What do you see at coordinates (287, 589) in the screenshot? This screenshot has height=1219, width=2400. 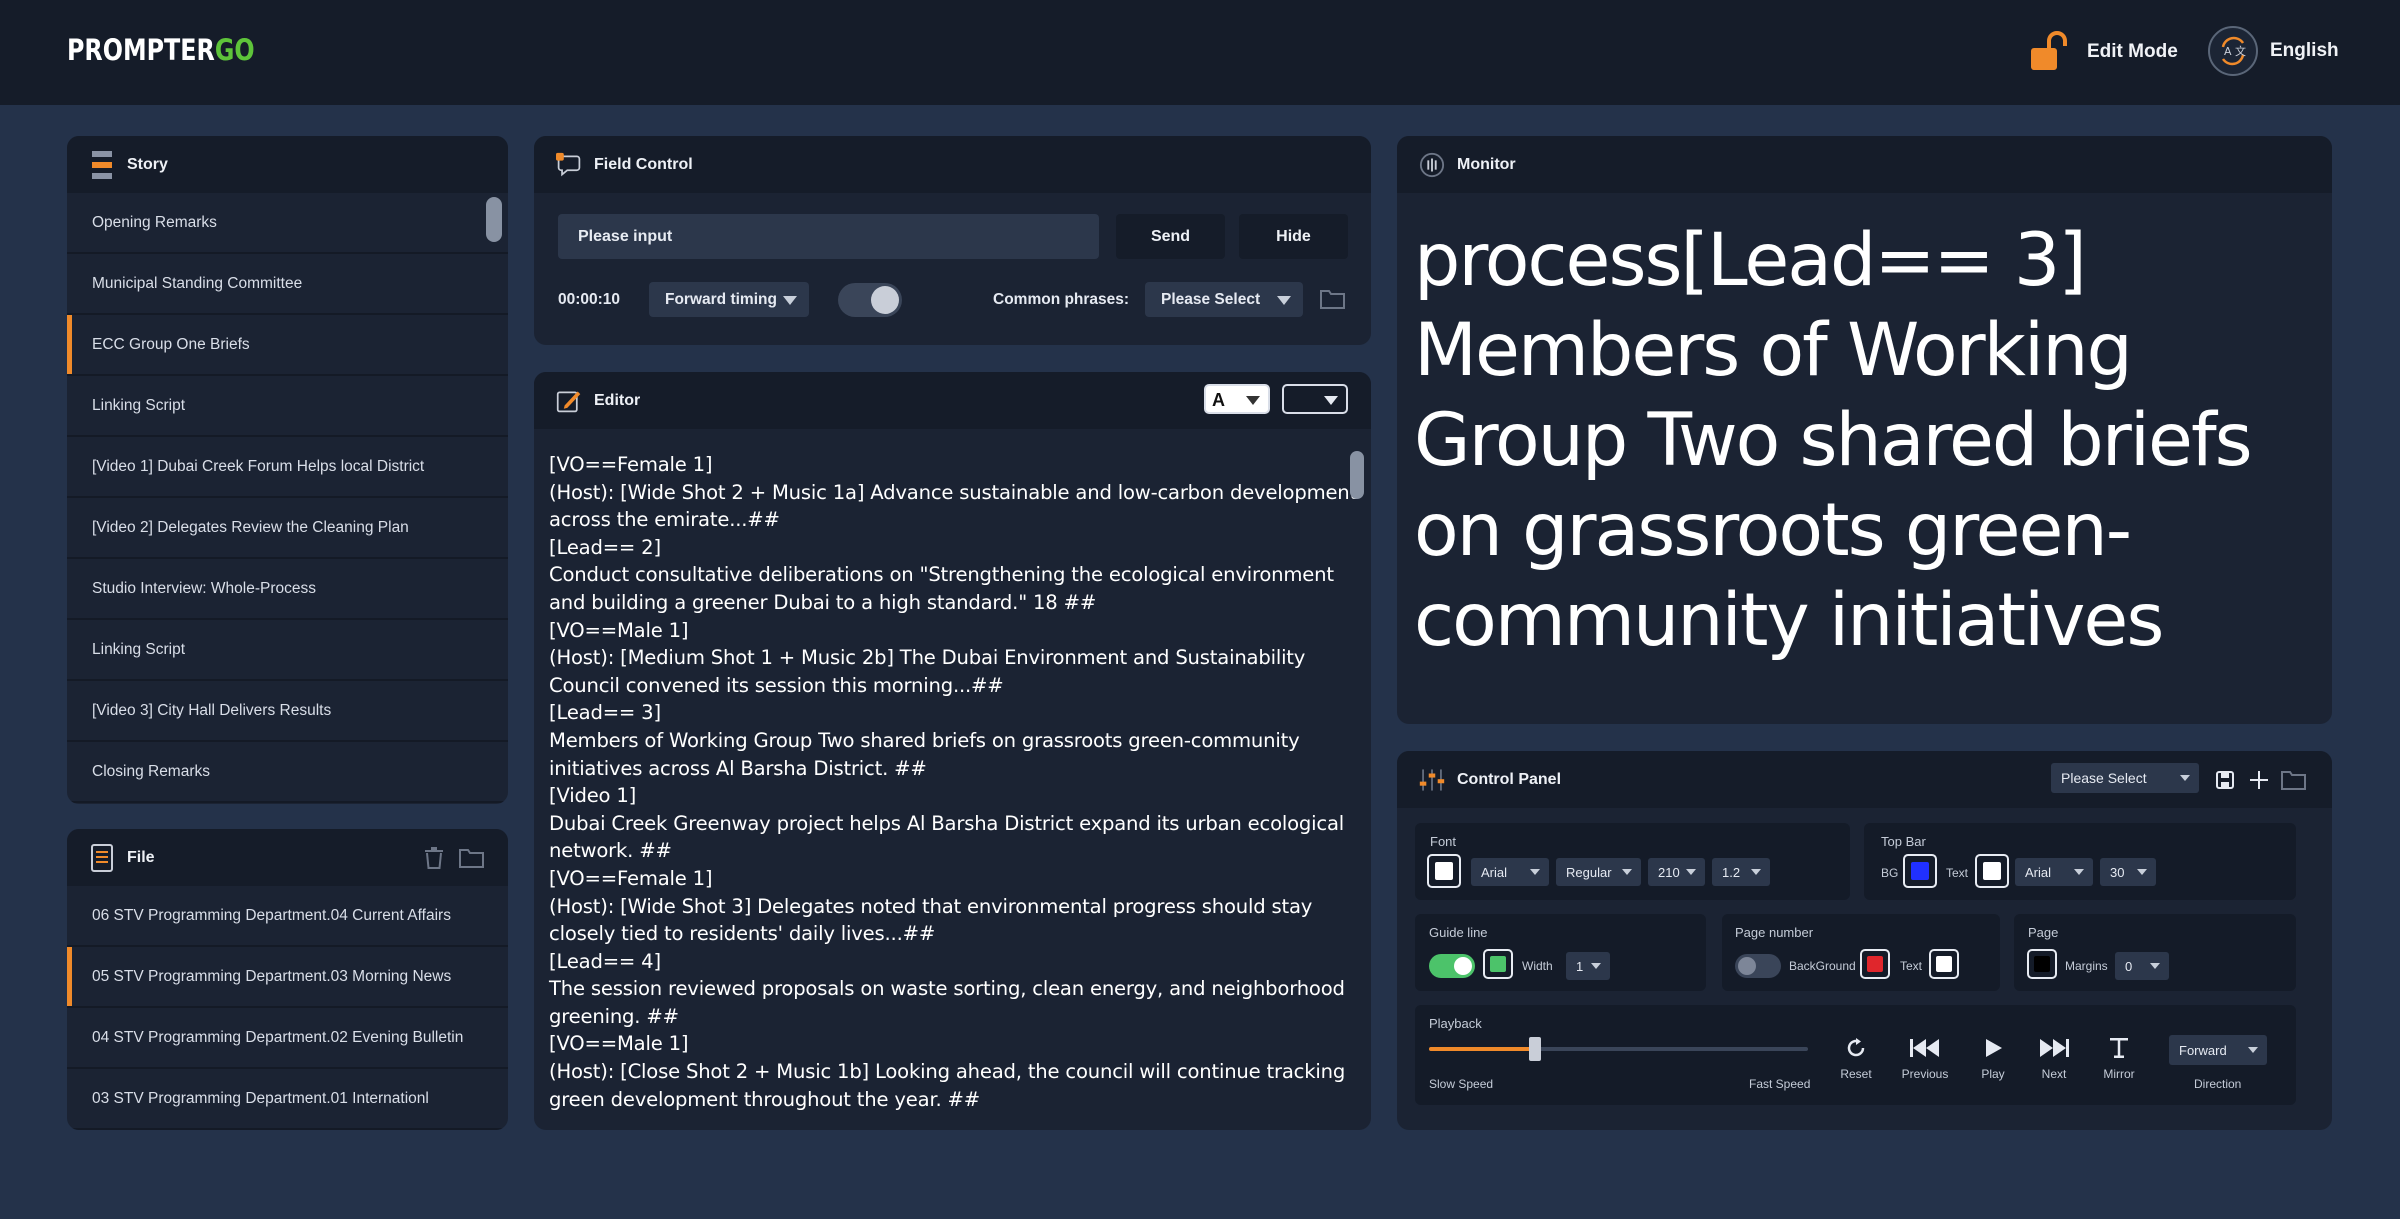 I see `story-list-item: Studio Interview: Whole-Process` at bounding box center [287, 589].